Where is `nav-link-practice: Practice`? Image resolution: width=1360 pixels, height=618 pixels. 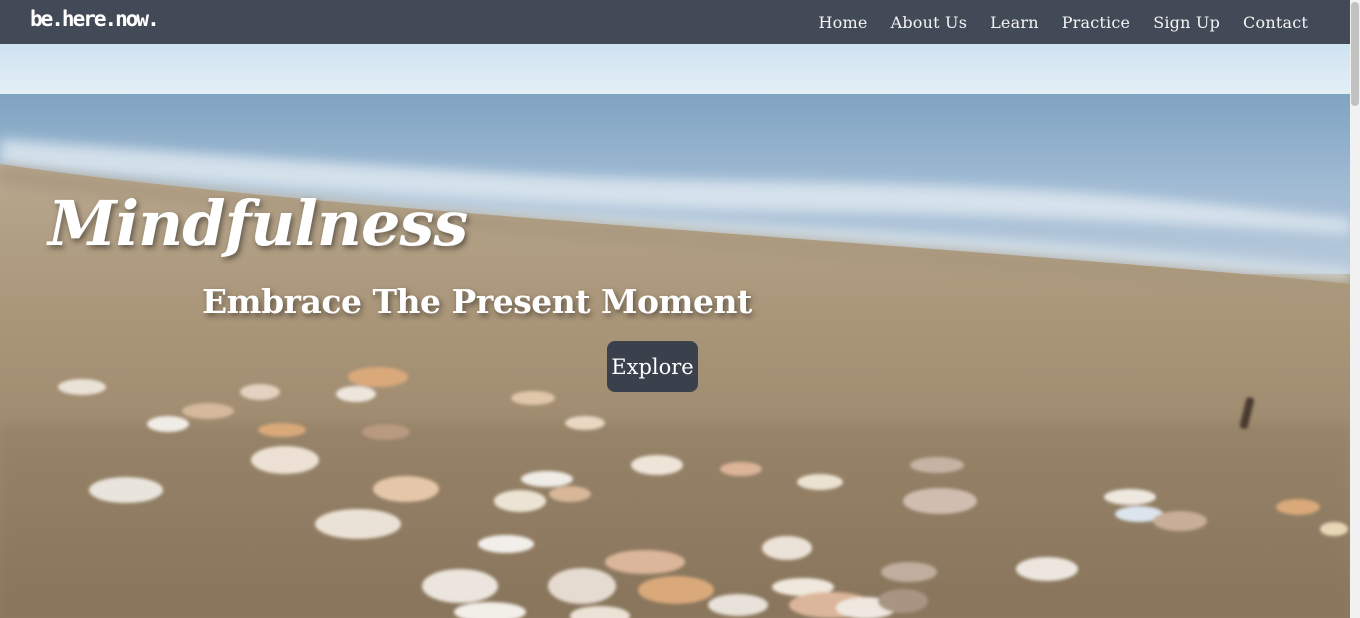 nav-link-practice: Practice is located at coordinates (1096, 22).